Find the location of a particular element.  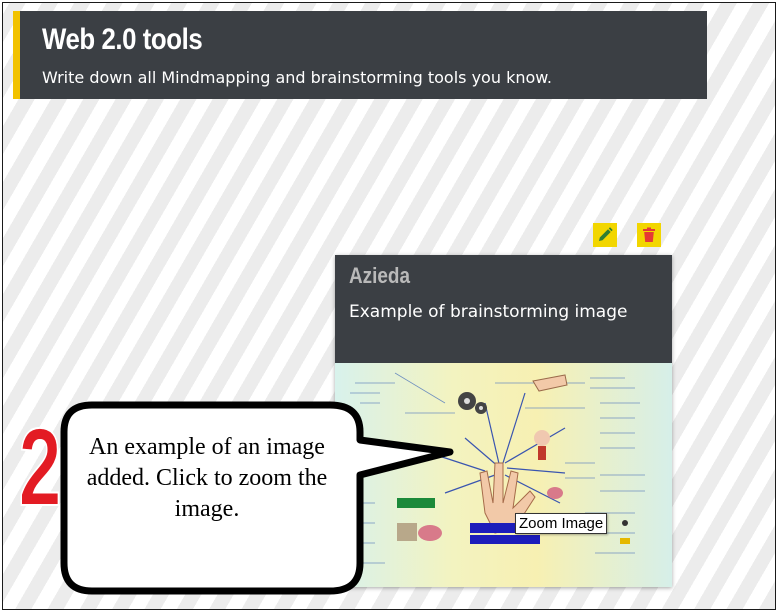

trash-icon is located at coordinates (649, 234).